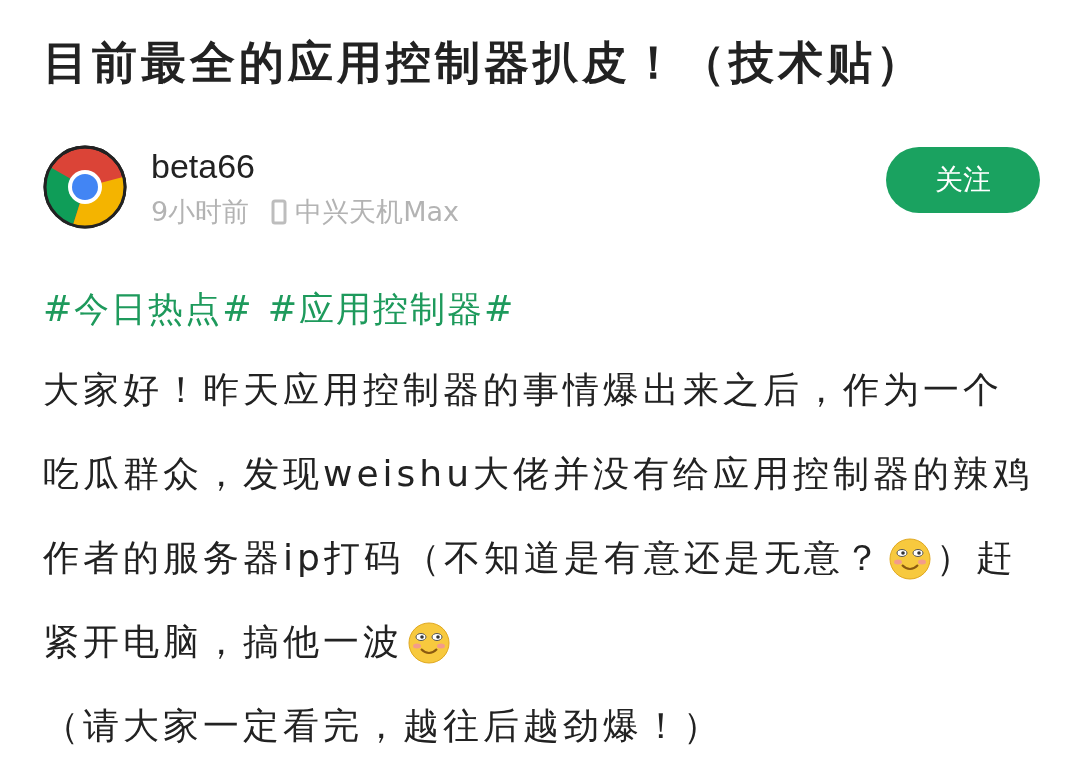  Describe the element at coordinates (518, 166) in the screenshot. I see `author-name: beta66` at that location.